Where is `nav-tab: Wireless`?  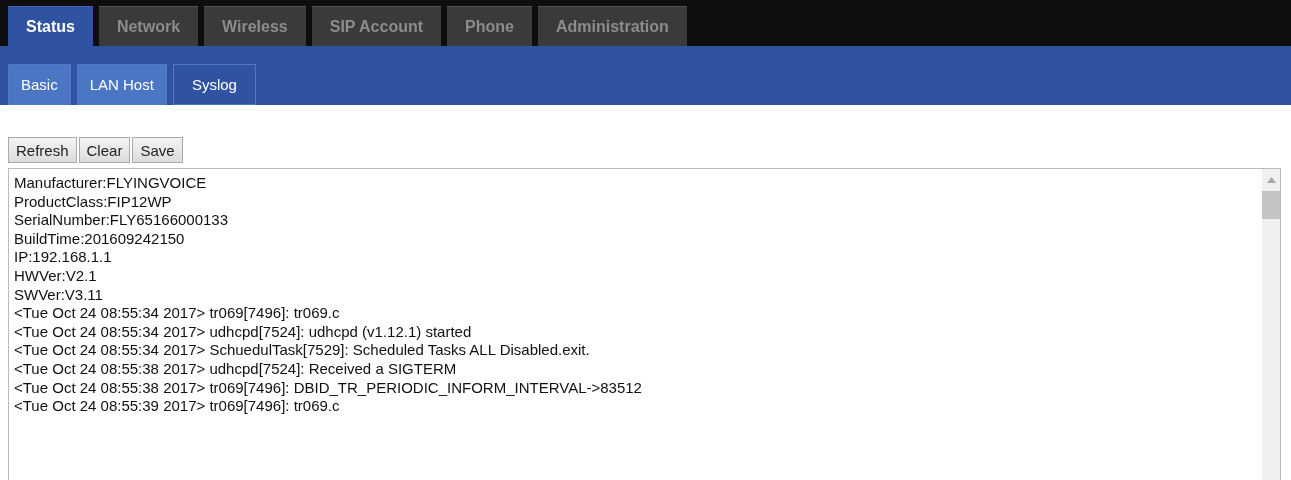 nav-tab: Wireless is located at coordinates (255, 26).